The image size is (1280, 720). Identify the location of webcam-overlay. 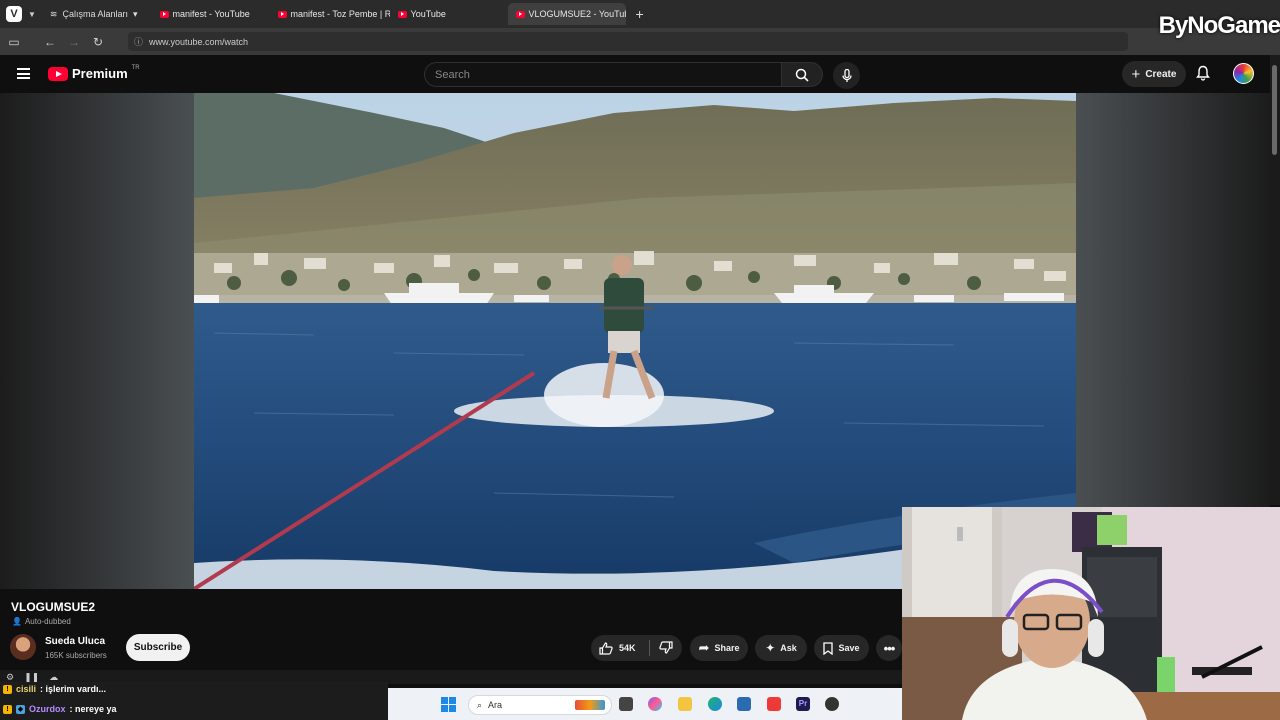
(1091, 613).